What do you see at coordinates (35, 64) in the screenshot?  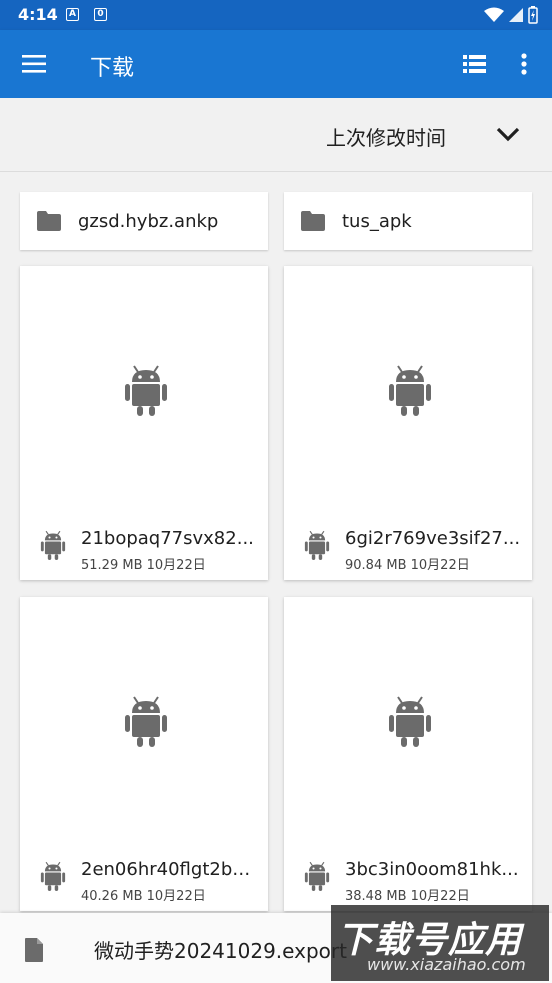 I see `hamburger-menu-icon` at bounding box center [35, 64].